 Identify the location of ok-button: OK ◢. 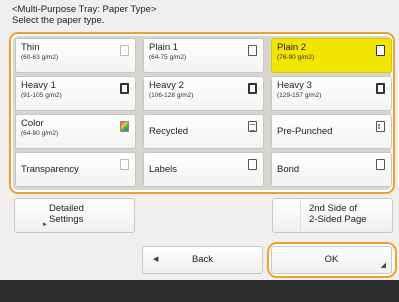
(331, 260).